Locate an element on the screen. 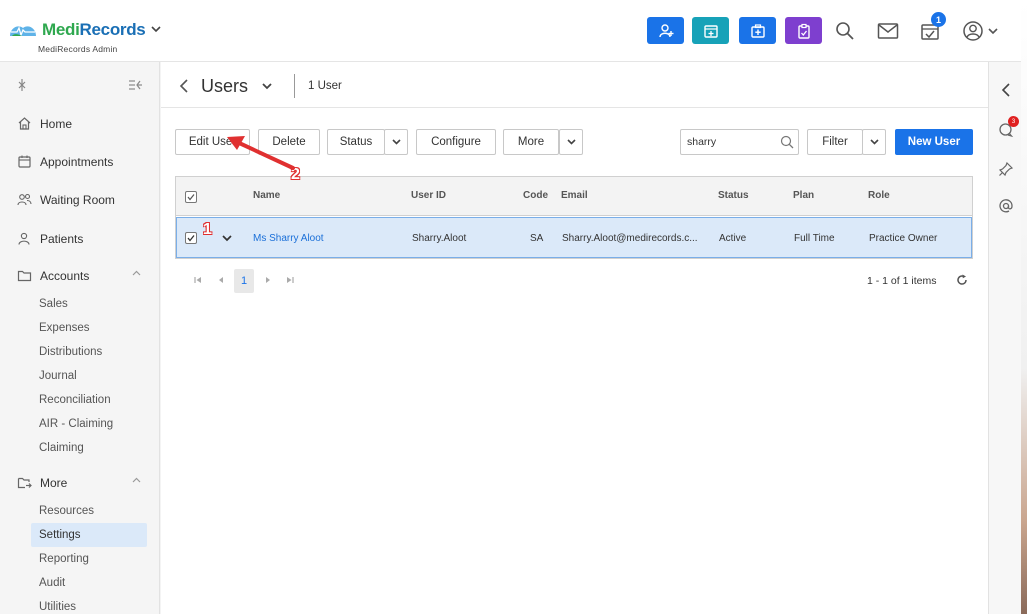  sidebar-item-home: Home is located at coordinates (80, 124).